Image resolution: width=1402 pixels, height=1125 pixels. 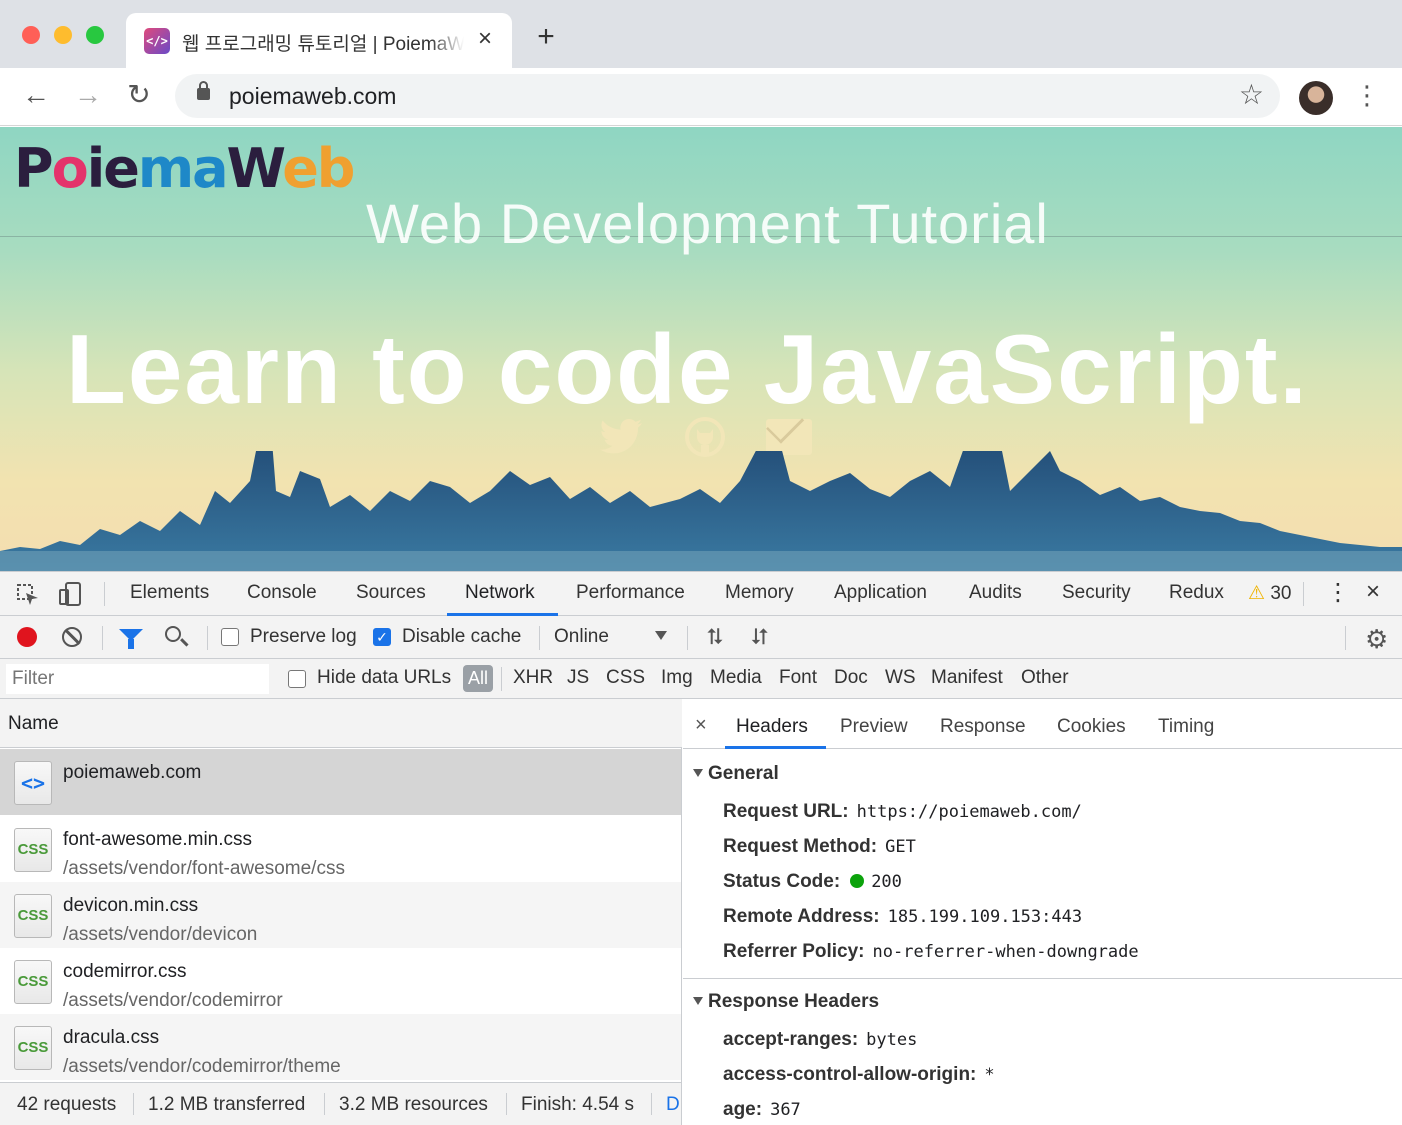 What do you see at coordinates (546, 38) in the screenshot?
I see `new-tab-icon: +` at bounding box center [546, 38].